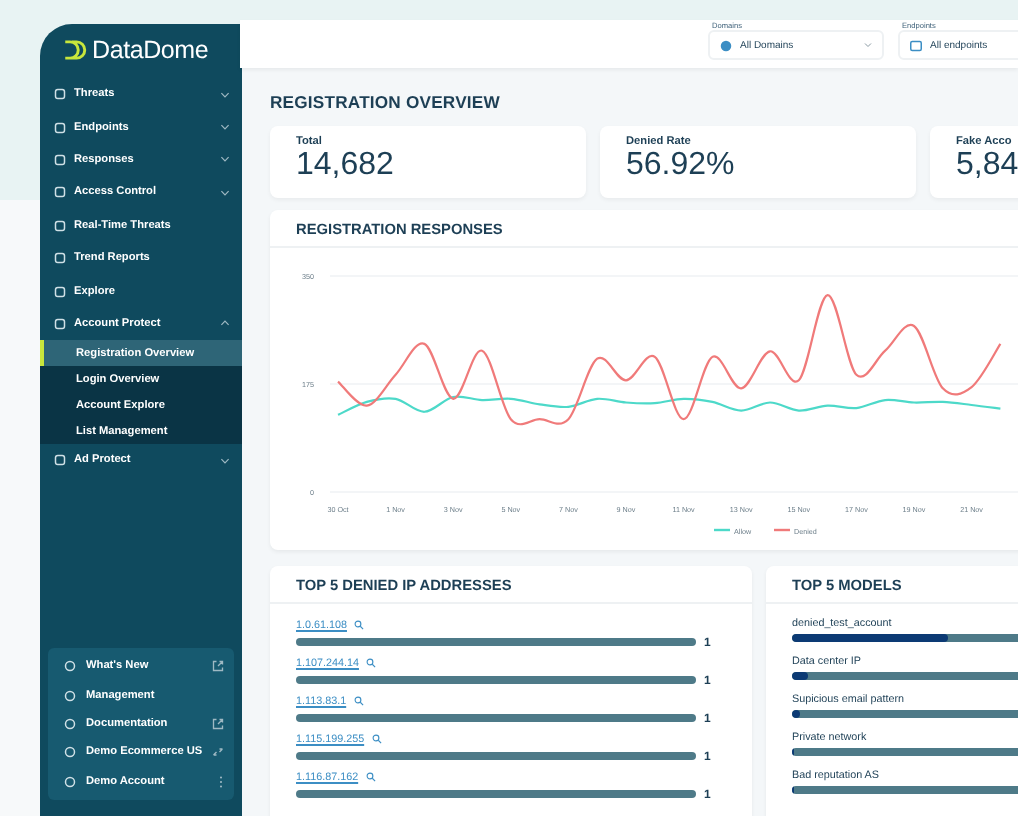  I want to click on stat-value: 14,682, so click(346, 166).